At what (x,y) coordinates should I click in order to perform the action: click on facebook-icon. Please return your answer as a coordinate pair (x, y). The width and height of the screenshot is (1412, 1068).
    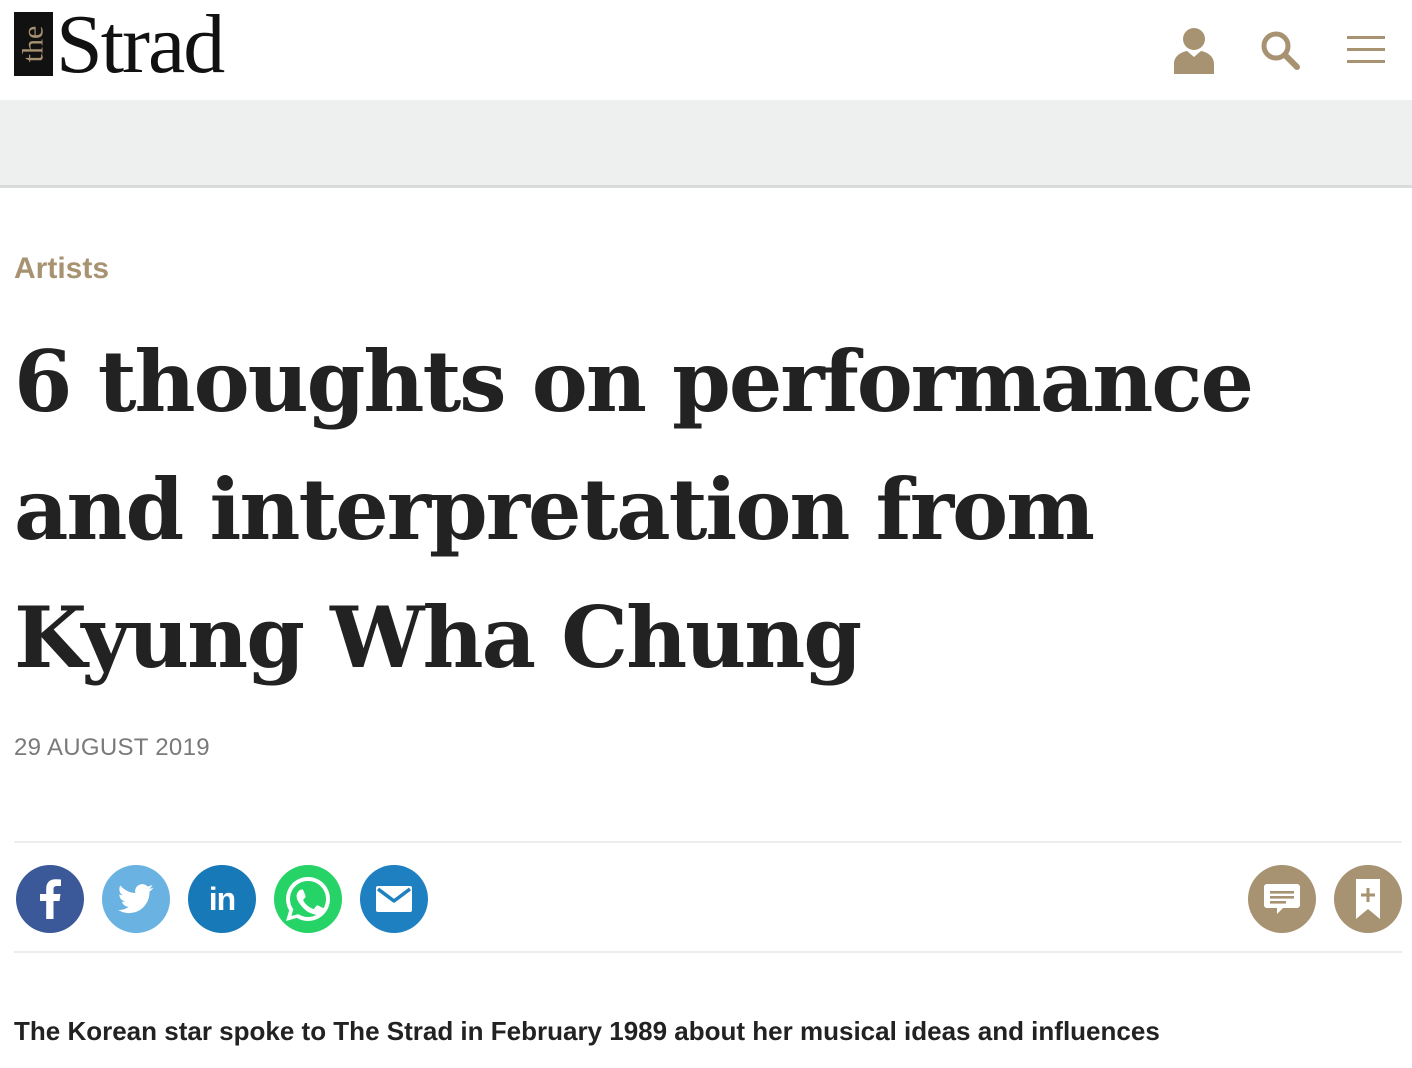
    Looking at the image, I should click on (50, 899).